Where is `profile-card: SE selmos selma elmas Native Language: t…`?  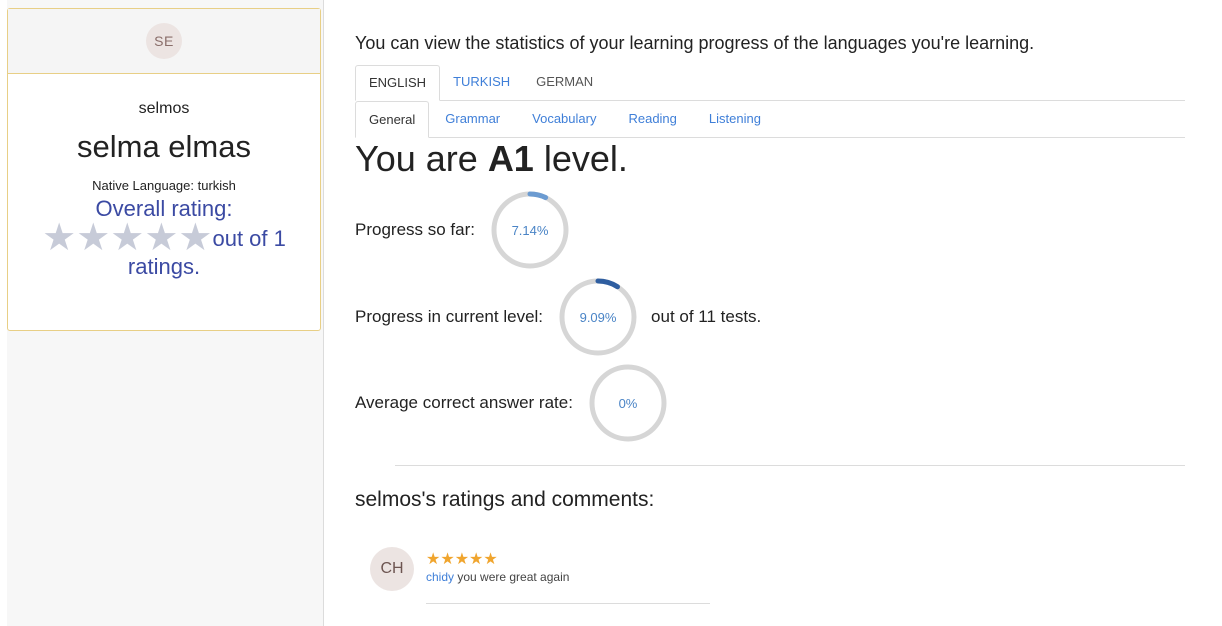
profile-card: SE selmos selma elmas Native Language: t… is located at coordinates (164, 169).